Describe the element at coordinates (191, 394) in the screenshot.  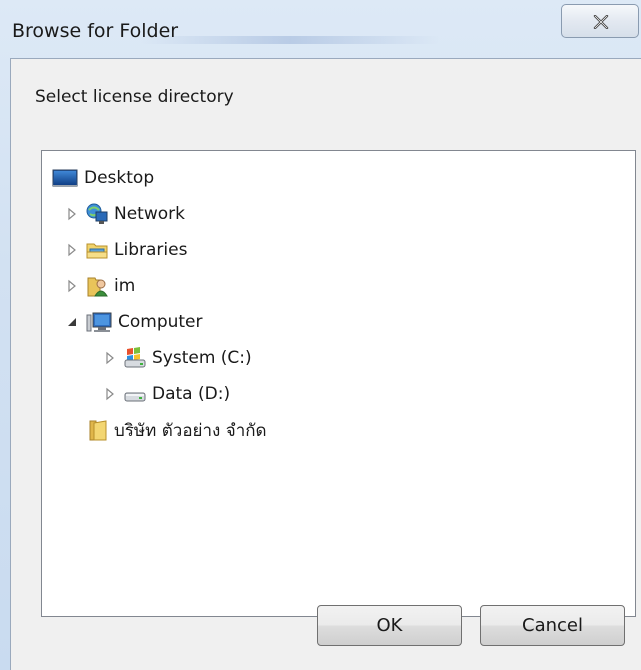
I see `tree-item-label: Data (D:)` at that location.